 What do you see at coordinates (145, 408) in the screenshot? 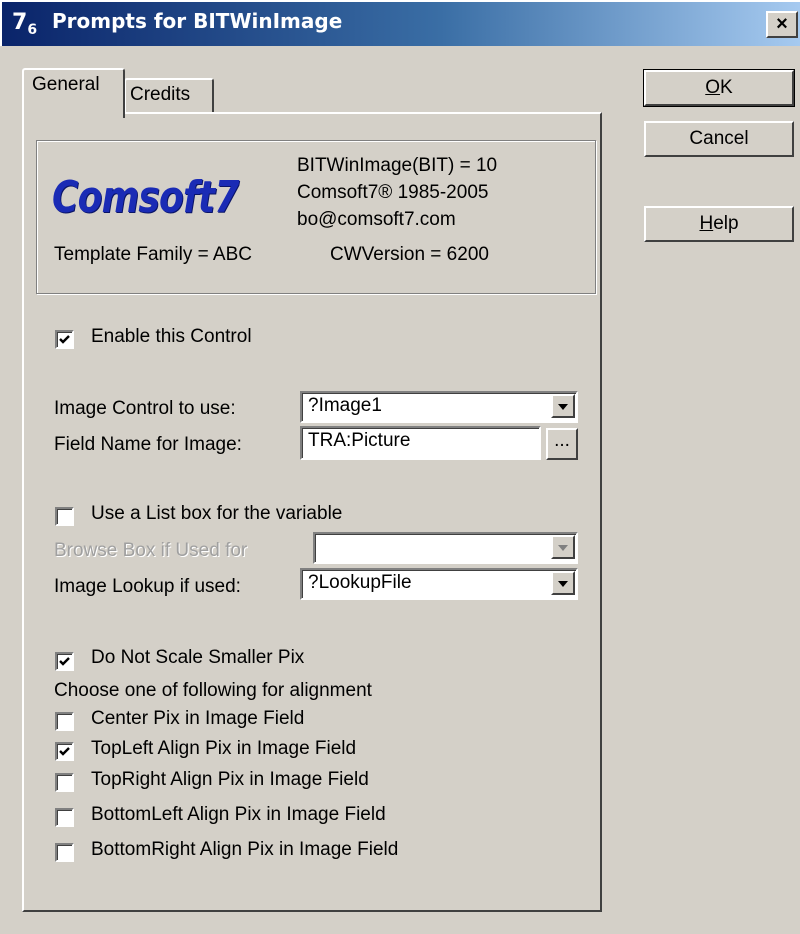
I see `image-control-label: Image Control to use:` at bounding box center [145, 408].